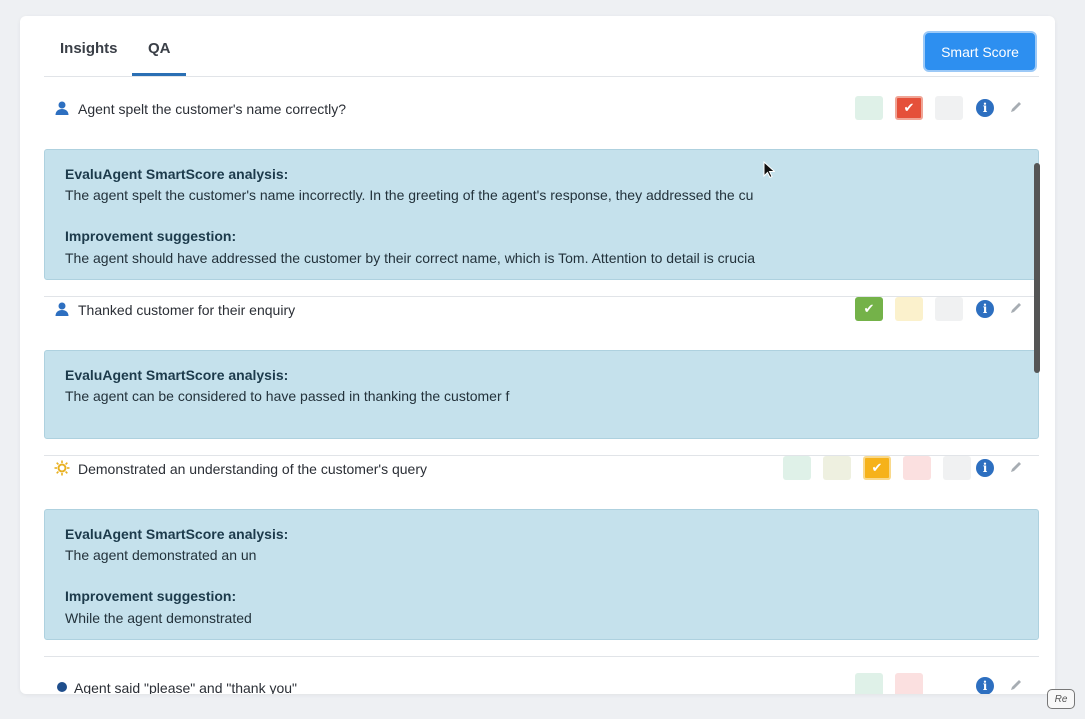  I want to click on score-pass-chip-selected: ✔, so click(869, 309).